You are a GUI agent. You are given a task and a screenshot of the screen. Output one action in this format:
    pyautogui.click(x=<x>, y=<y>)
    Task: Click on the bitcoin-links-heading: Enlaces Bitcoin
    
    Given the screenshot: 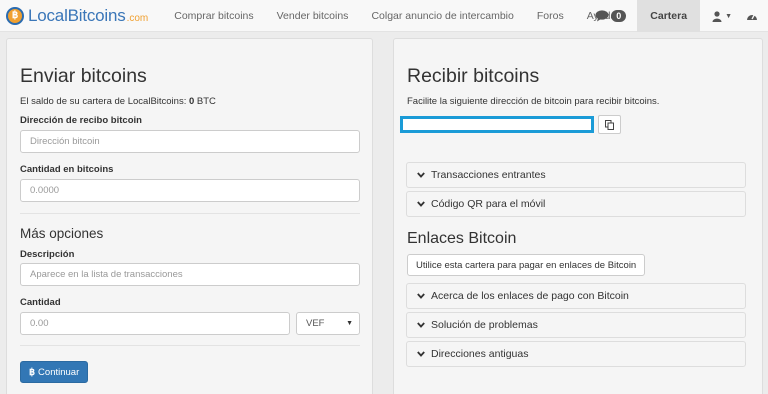 What is the action you would take?
    pyautogui.click(x=462, y=238)
    